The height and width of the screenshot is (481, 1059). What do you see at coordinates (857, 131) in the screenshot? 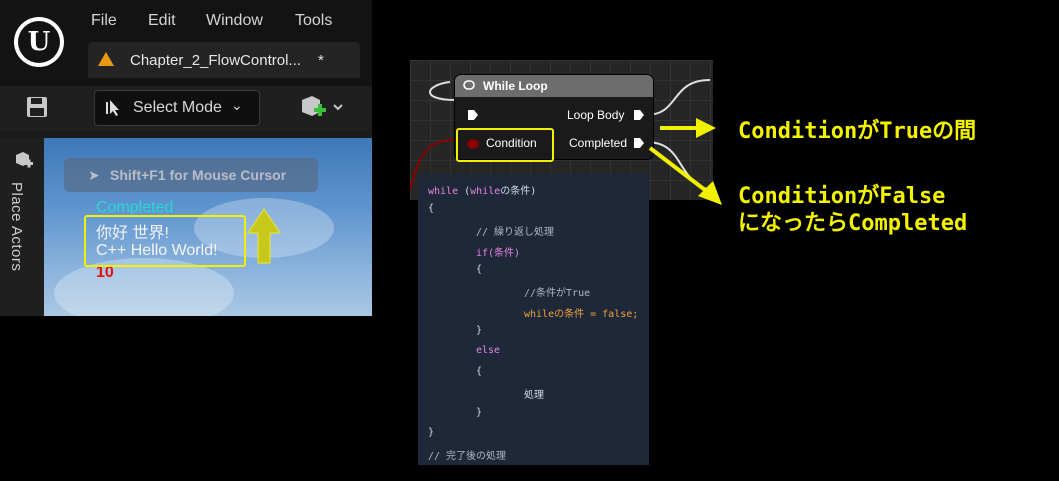
I see `annotation-loop-body: ConditionがTrueの間` at bounding box center [857, 131].